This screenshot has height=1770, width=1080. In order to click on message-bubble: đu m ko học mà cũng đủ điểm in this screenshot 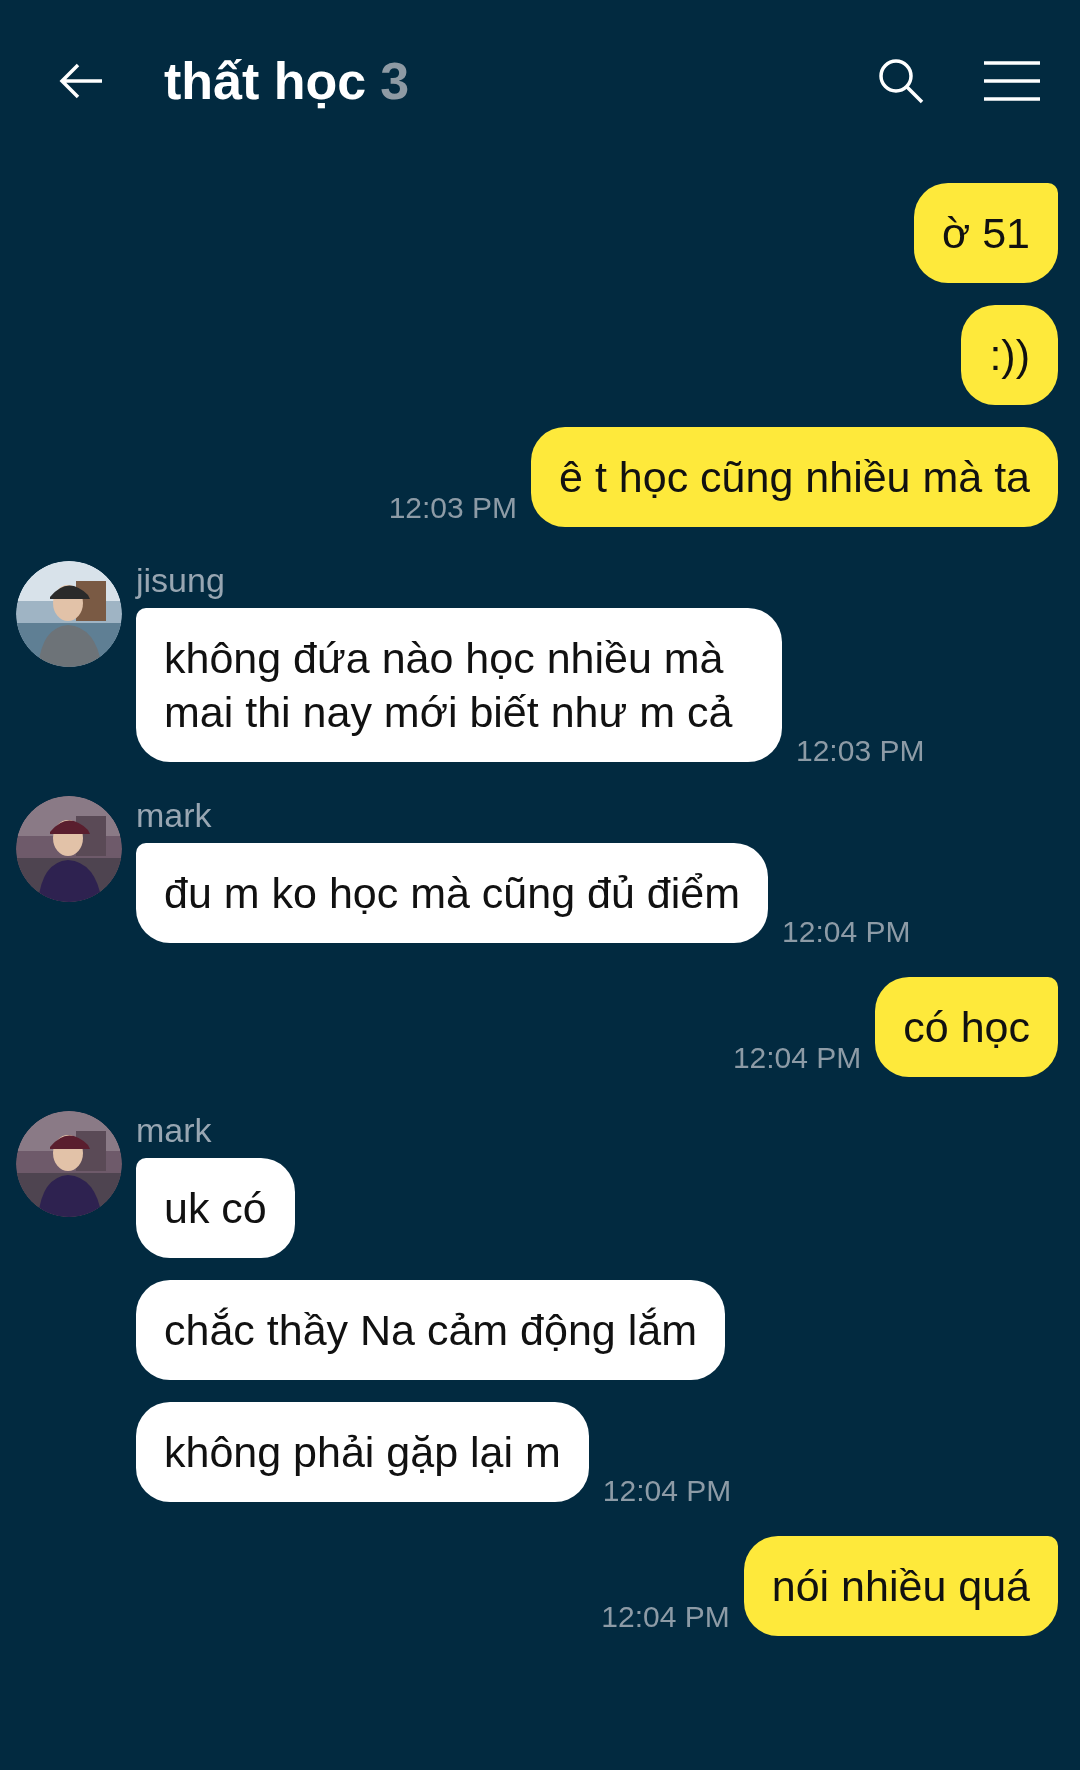, I will do `click(452, 893)`.